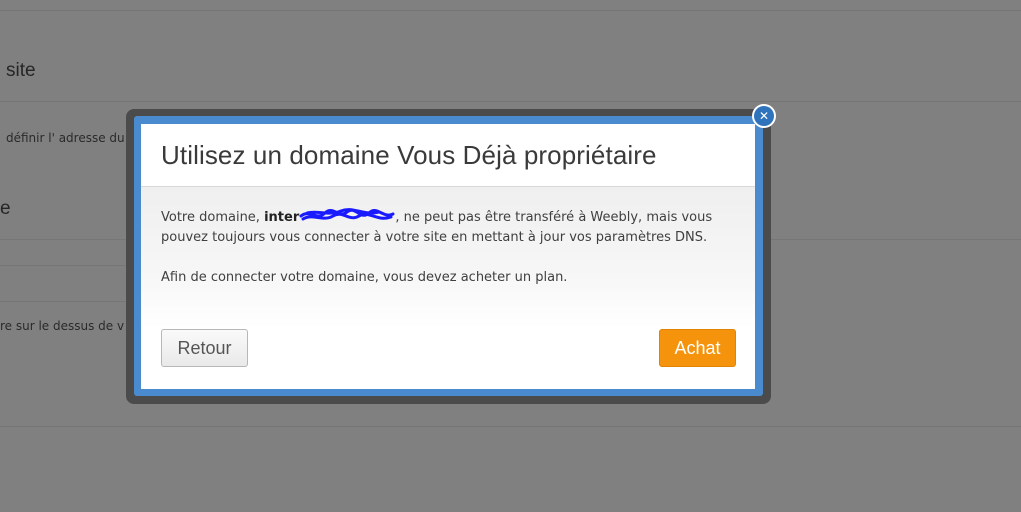 Image resolution: width=1021 pixels, height=512 pixels. I want to click on section-heading-partial: e, so click(5, 208).